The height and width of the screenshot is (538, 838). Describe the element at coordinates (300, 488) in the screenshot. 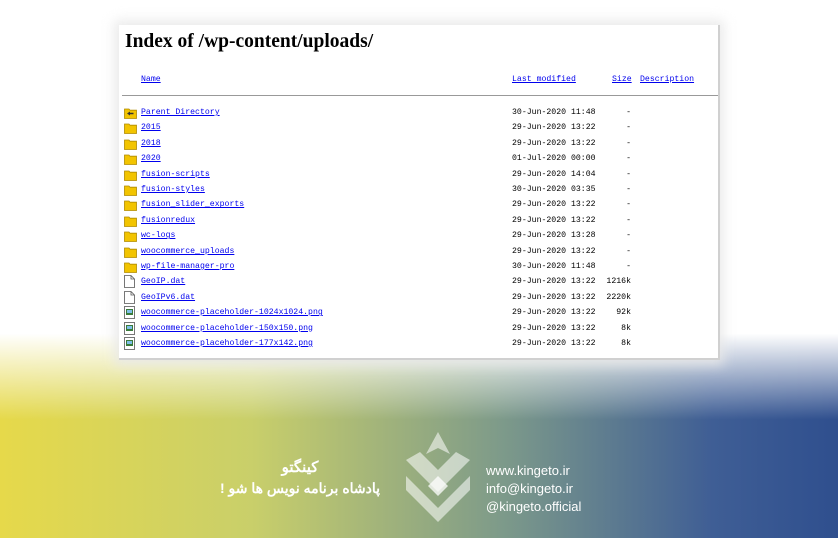

I see `brand-slogan: پادشاه برنامه نویس ها شو !` at that location.